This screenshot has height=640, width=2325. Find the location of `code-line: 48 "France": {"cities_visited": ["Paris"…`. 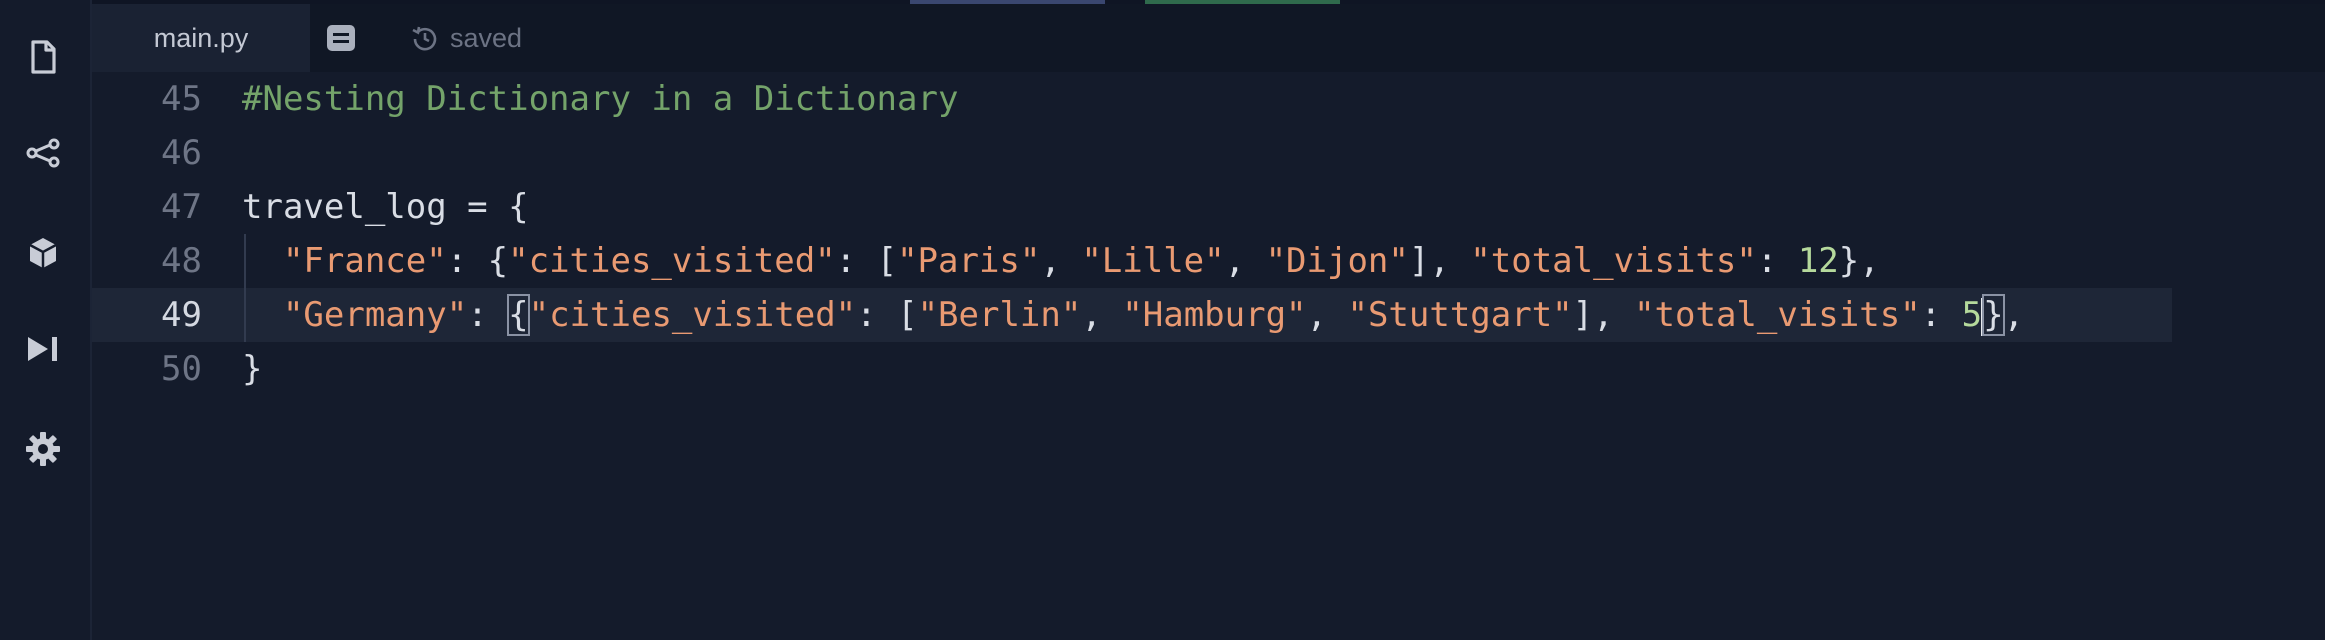

code-line: 48 "France": {"cities_visited": ["Paris"… is located at coordinates (1208, 261).